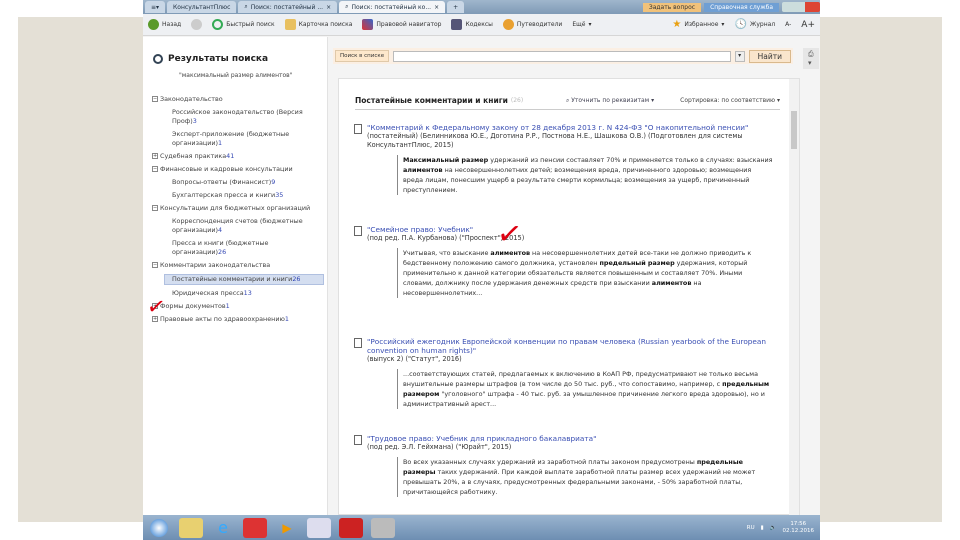 The width and height of the screenshot is (960, 540). Describe the element at coordinates (677, 24) in the screenshot. I see `star-icon: ★` at that location.